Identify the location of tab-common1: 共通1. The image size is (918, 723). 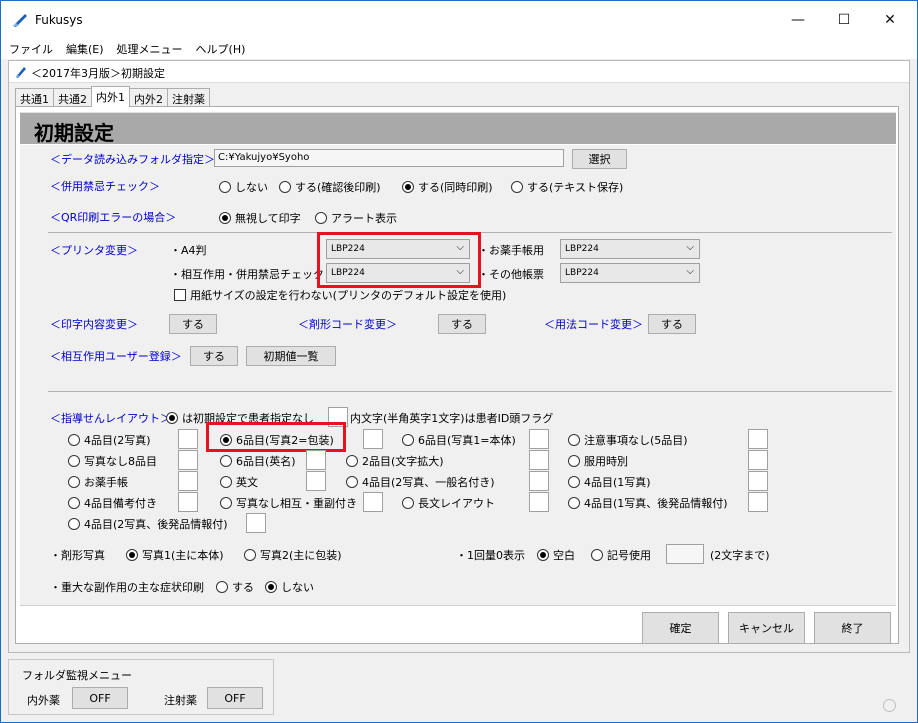
(34, 97).